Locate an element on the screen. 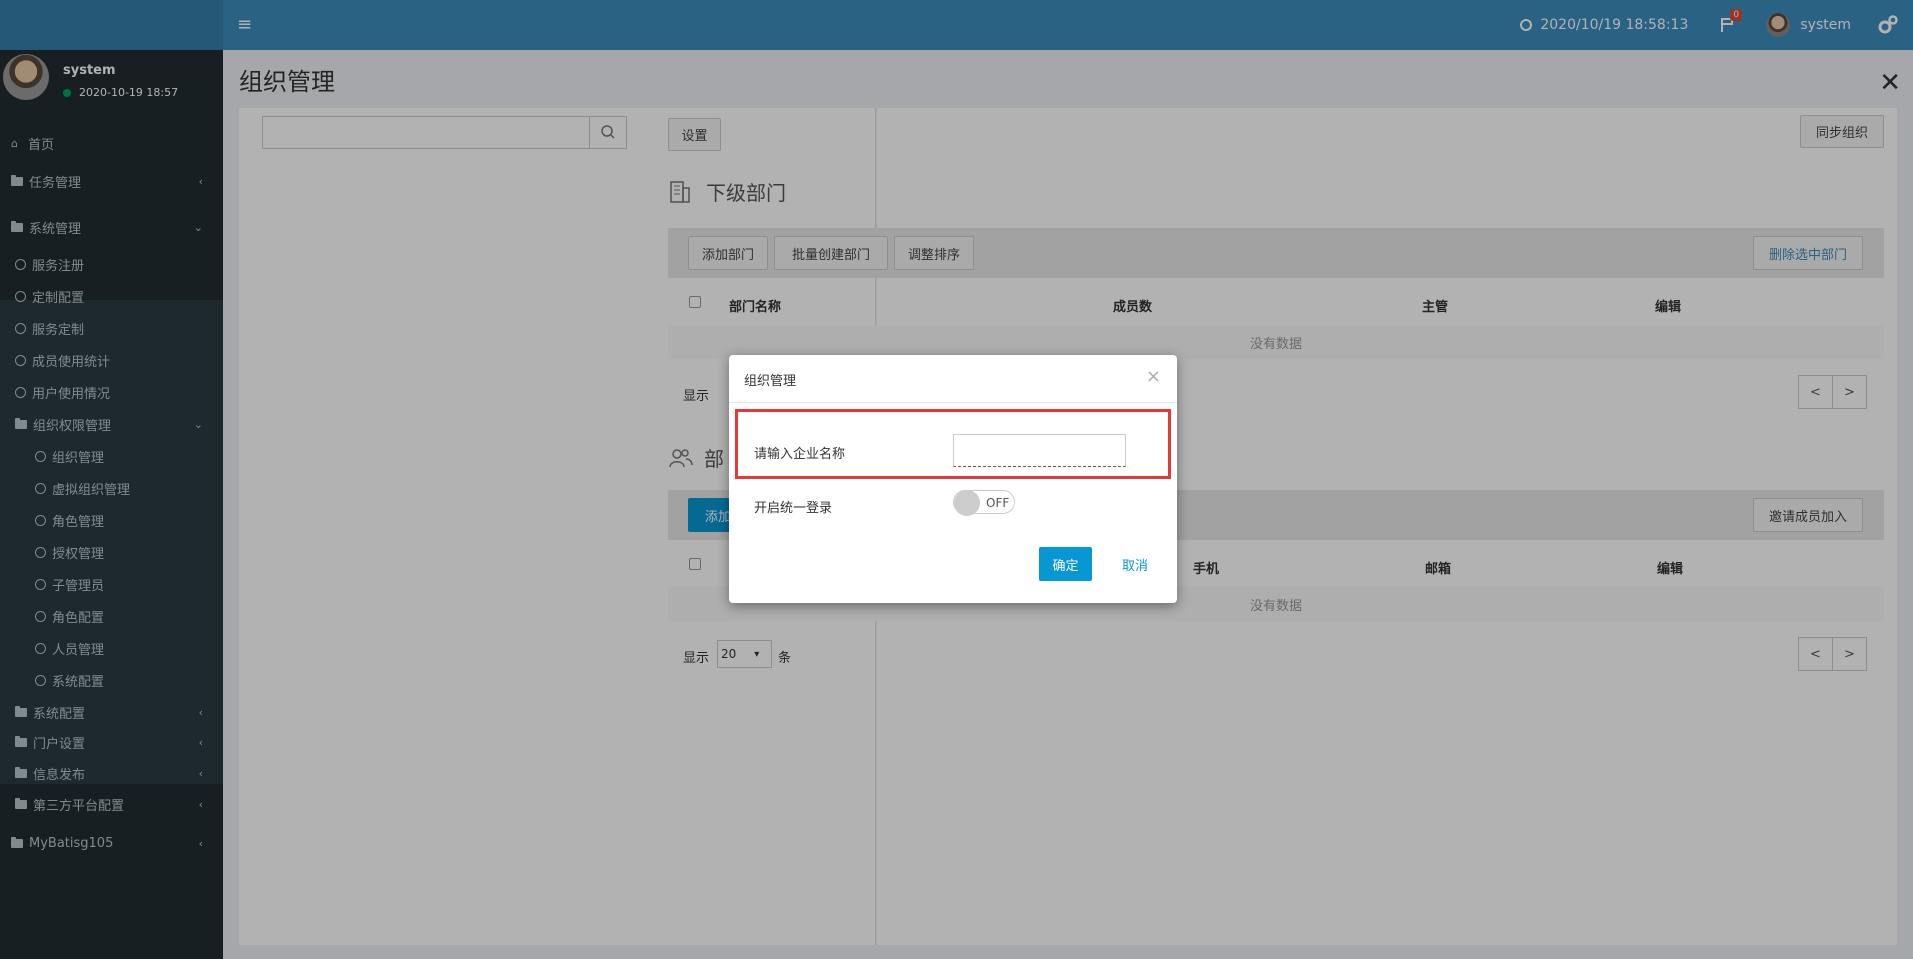 This screenshot has width=1913, height=959. cancel-button: 取消 is located at coordinates (1135, 564).